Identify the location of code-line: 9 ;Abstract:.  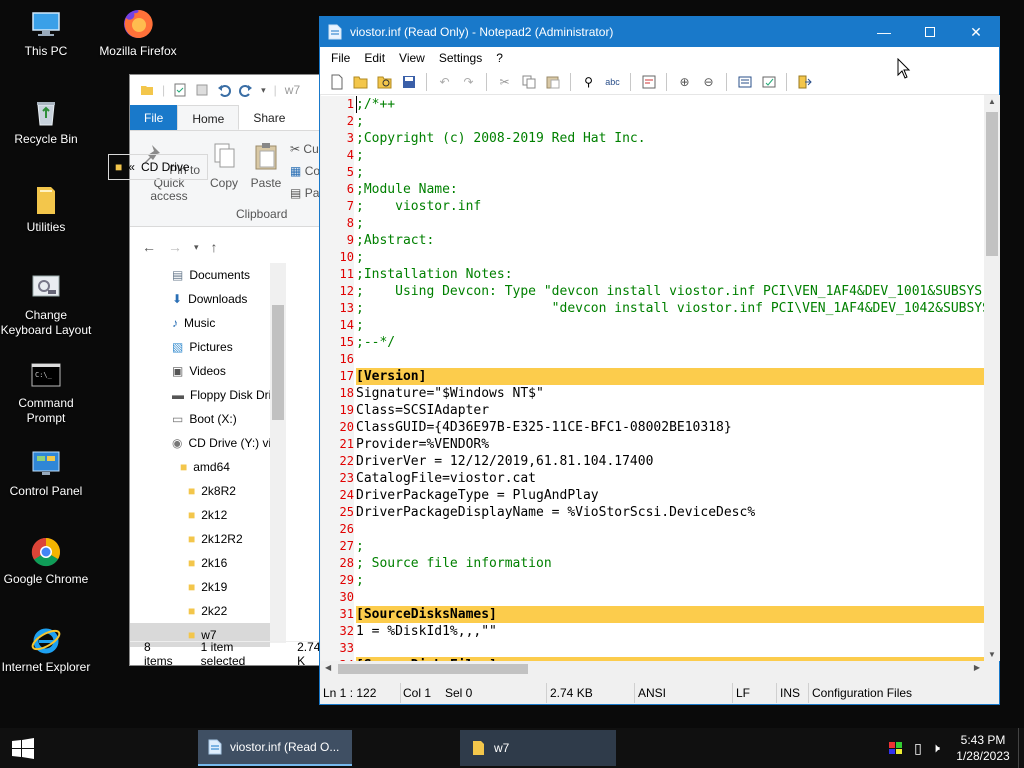
(652, 240).